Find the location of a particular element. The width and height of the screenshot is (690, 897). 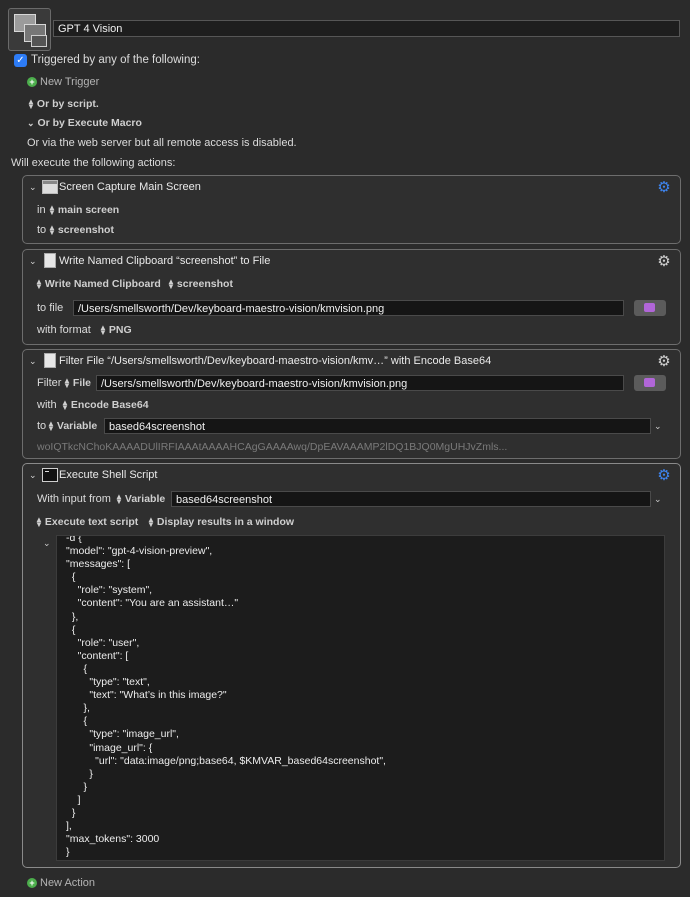

source-type-value: Write Named Clipboard is located at coordinates (102, 284).